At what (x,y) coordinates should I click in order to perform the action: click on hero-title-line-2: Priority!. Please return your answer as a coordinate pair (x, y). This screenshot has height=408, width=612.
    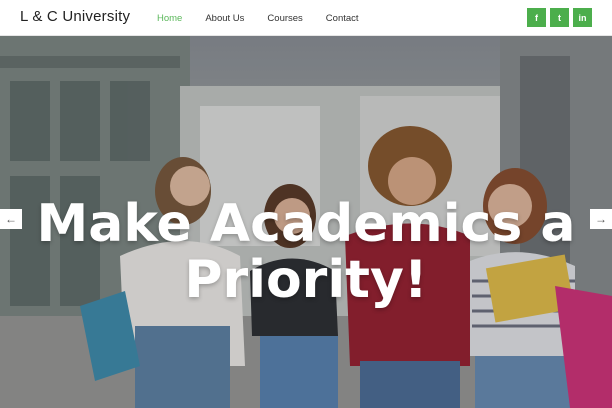
    Looking at the image, I should click on (306, 280).